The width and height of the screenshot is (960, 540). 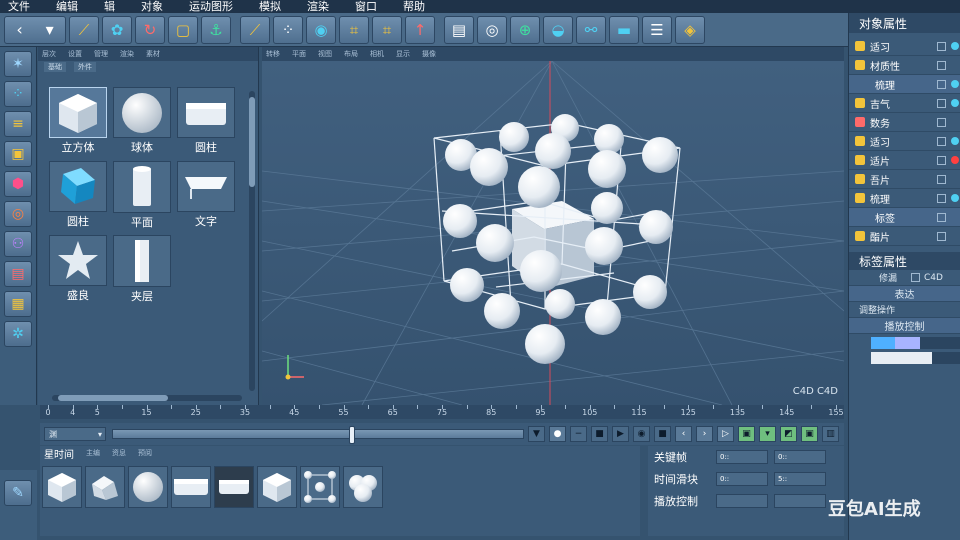 I want to click on rotate-button: ↻, so click(x=150, y=29).